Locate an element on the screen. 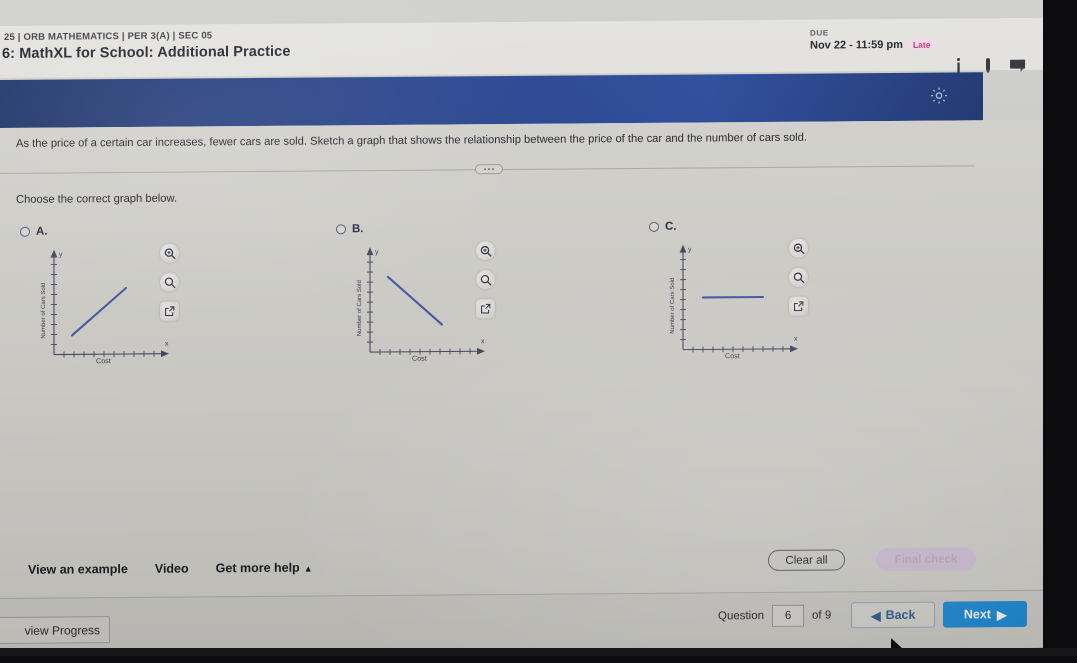 This screenshot has height=663, width=1077. chat-icon is located at coordinates (1018, 65).